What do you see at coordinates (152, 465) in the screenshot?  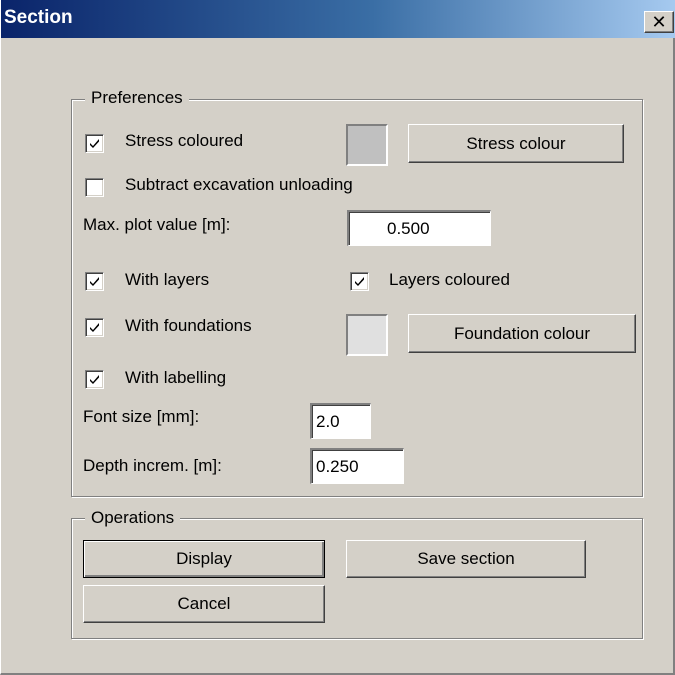 I see `depth-increm-label: Depth increm. [m]:` at bounding box center [152, 465].